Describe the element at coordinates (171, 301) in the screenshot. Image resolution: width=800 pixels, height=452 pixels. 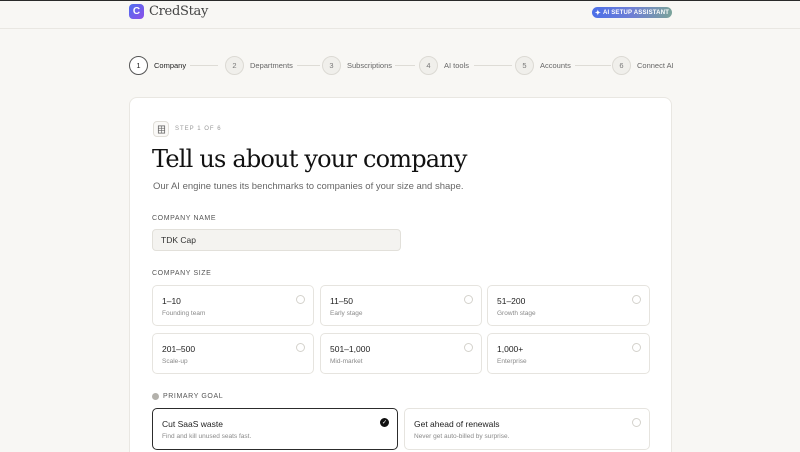
I see `option-title: 1–10` at that location.